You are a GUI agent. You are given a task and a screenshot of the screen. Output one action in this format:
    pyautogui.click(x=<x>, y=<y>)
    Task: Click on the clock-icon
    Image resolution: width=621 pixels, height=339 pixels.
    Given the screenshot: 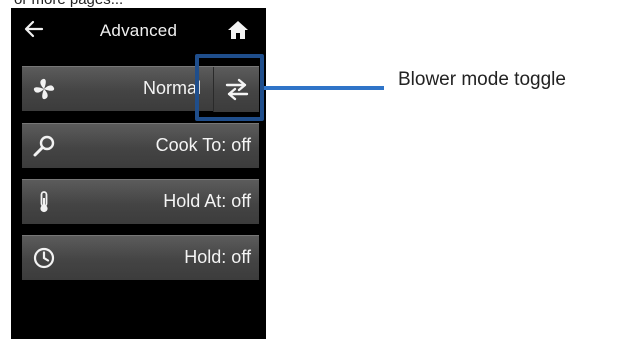 What is the action you would take?
    pyautogui.click(x=44, y=258)
    